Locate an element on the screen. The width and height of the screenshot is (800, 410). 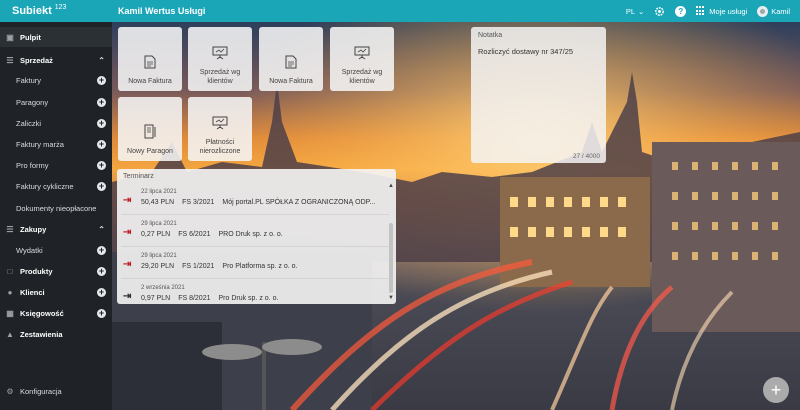
sidebar-item-label: Zestawienia is located at coordinates (41, 334).